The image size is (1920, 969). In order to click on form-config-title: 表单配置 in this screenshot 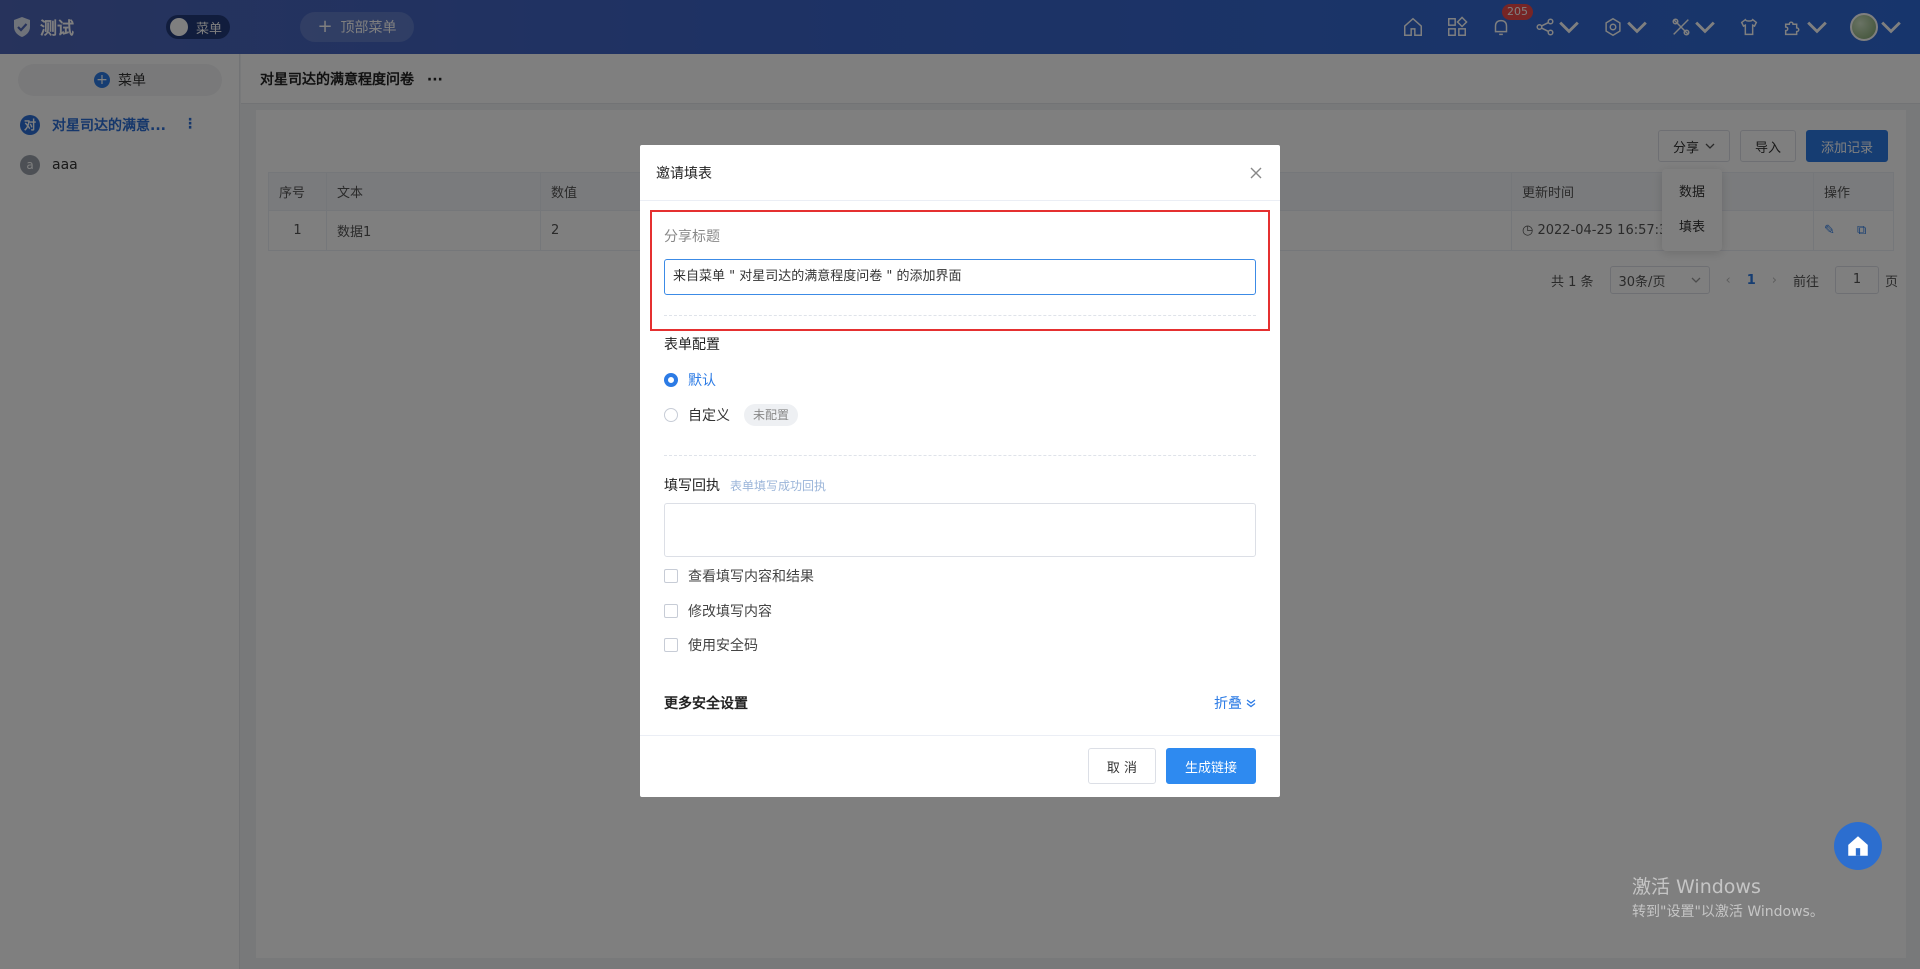, I will do `click(692, 345)`.